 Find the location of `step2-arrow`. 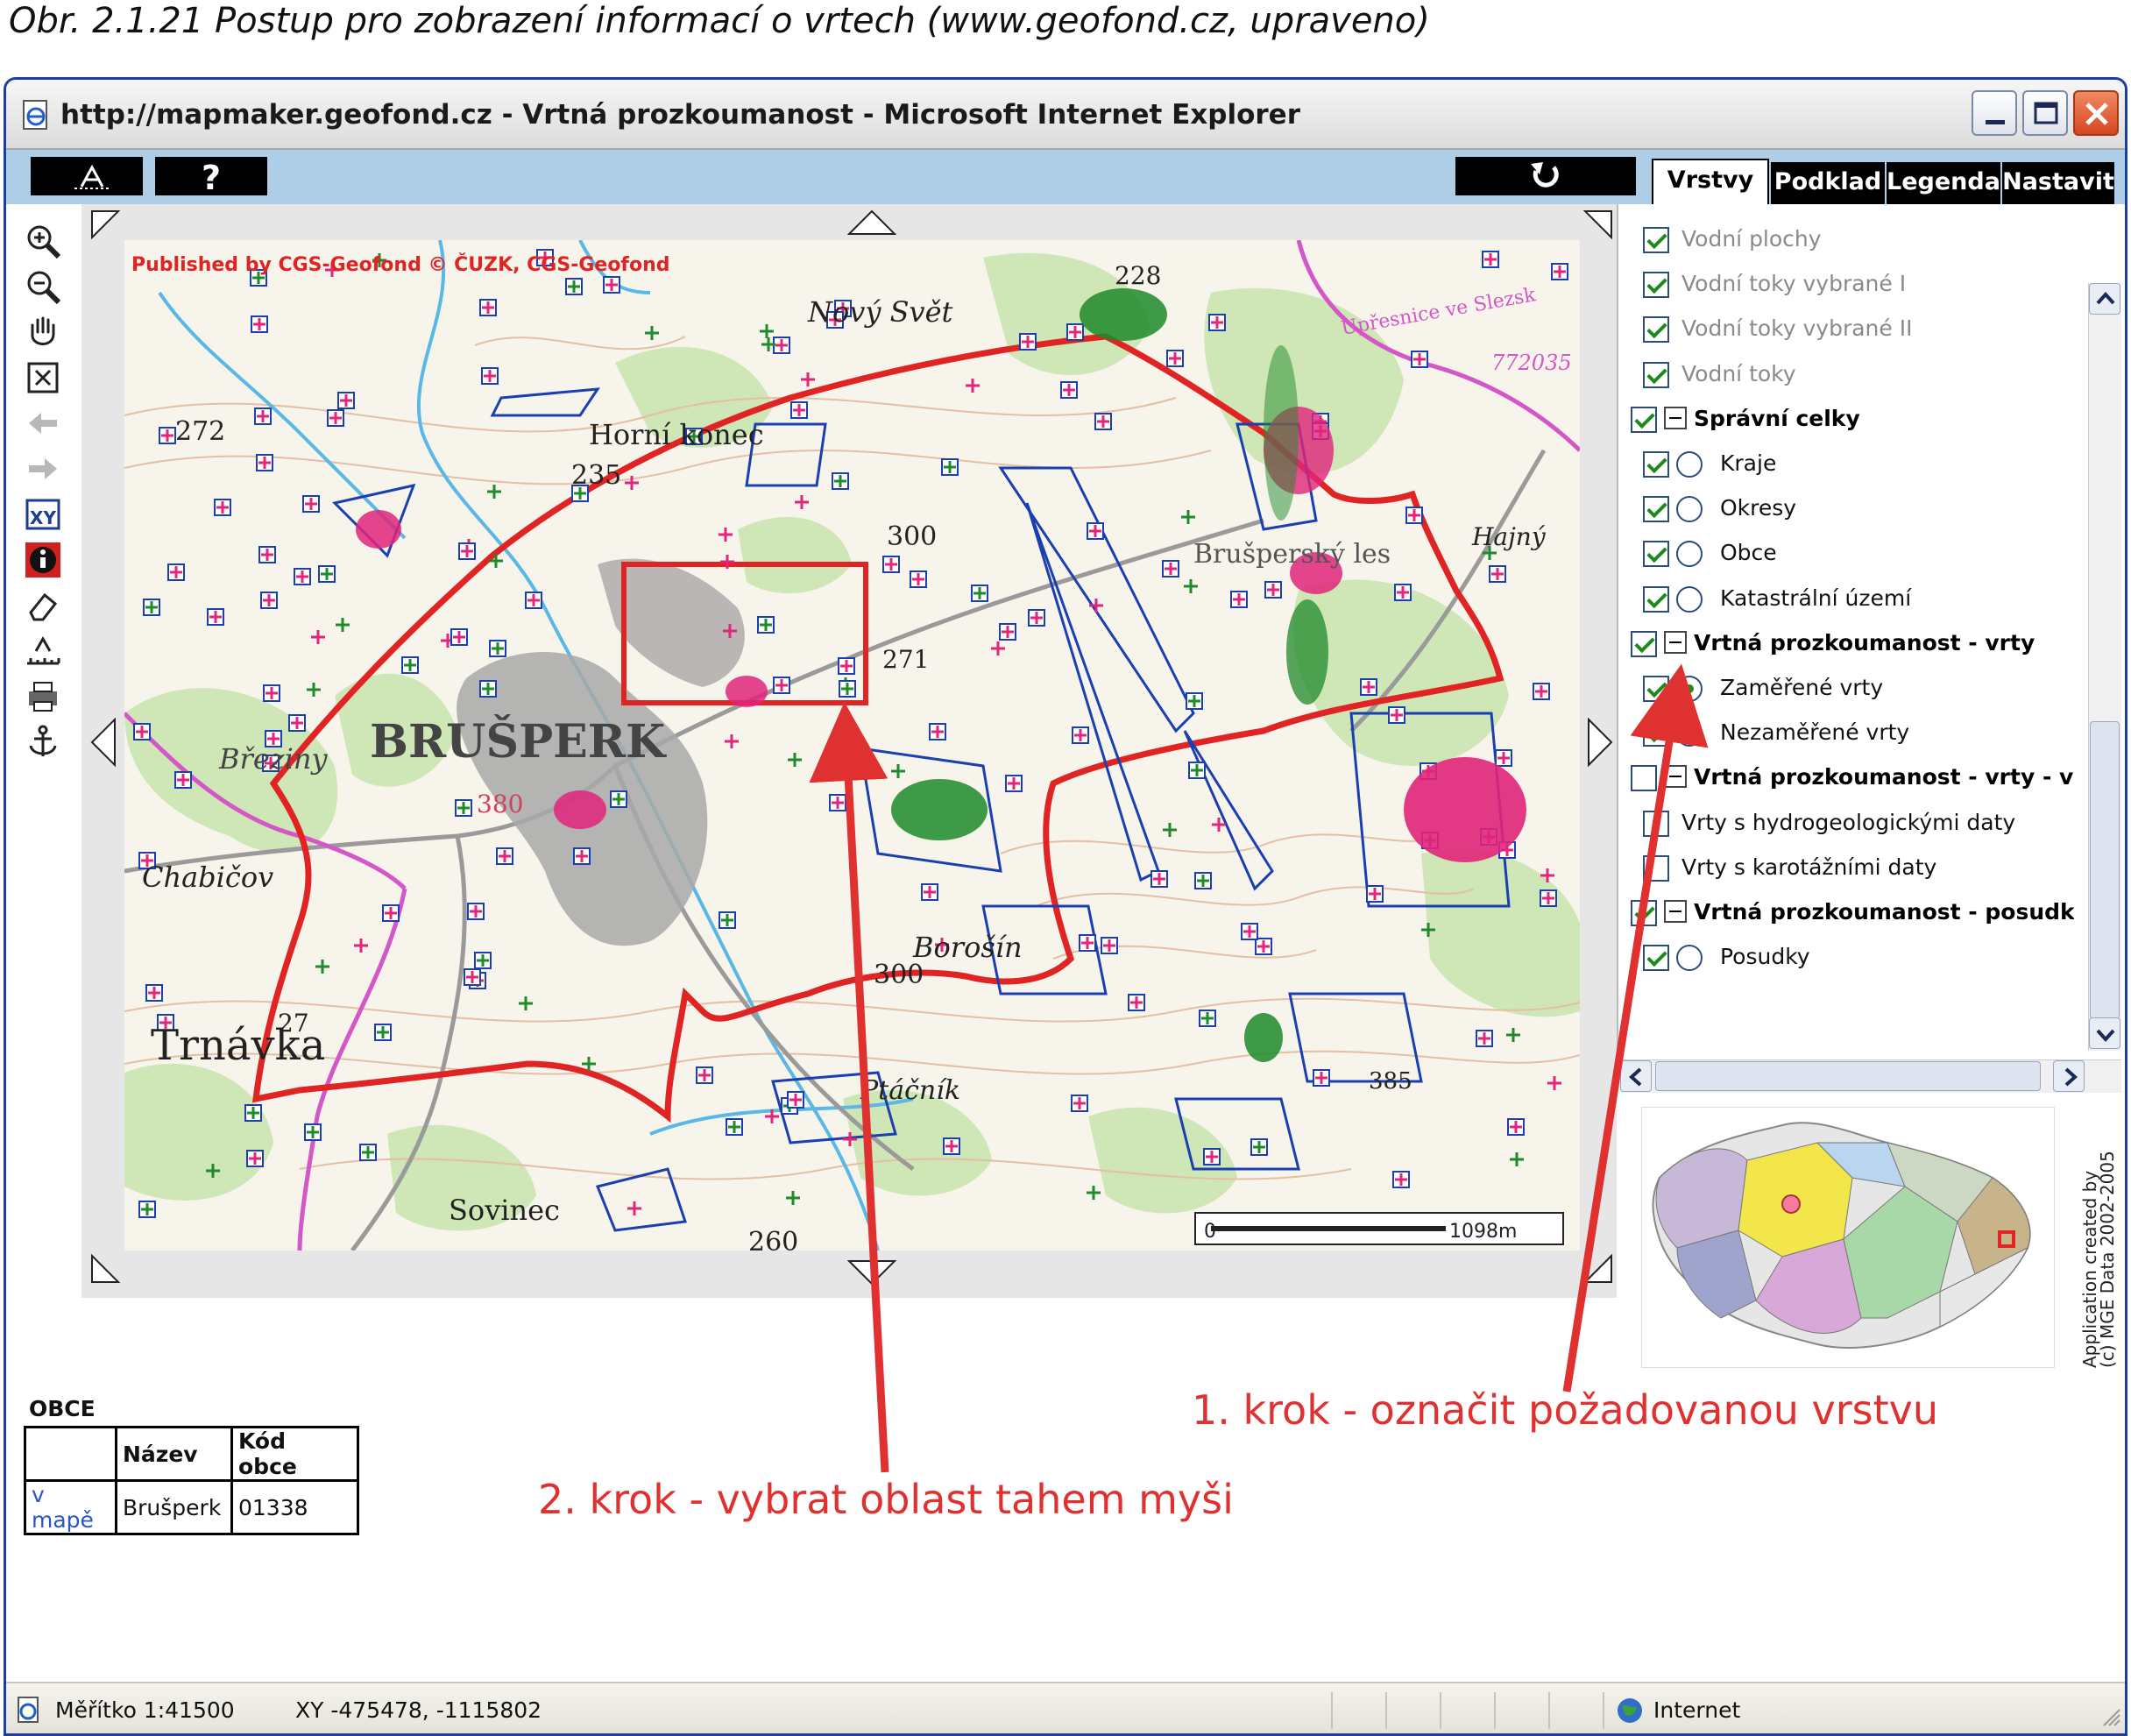

step2-arrow is located at coordinates (849, 1087).